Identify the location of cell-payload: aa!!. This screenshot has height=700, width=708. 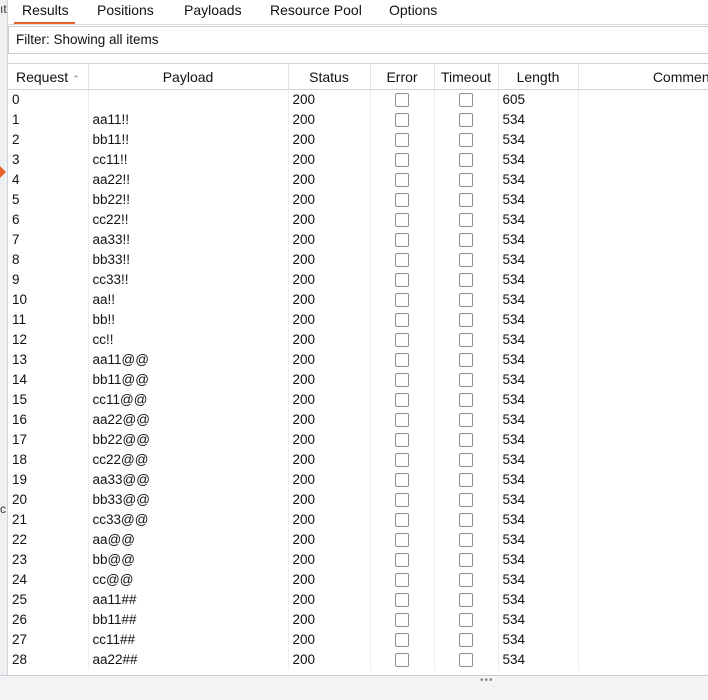
(188, 300).